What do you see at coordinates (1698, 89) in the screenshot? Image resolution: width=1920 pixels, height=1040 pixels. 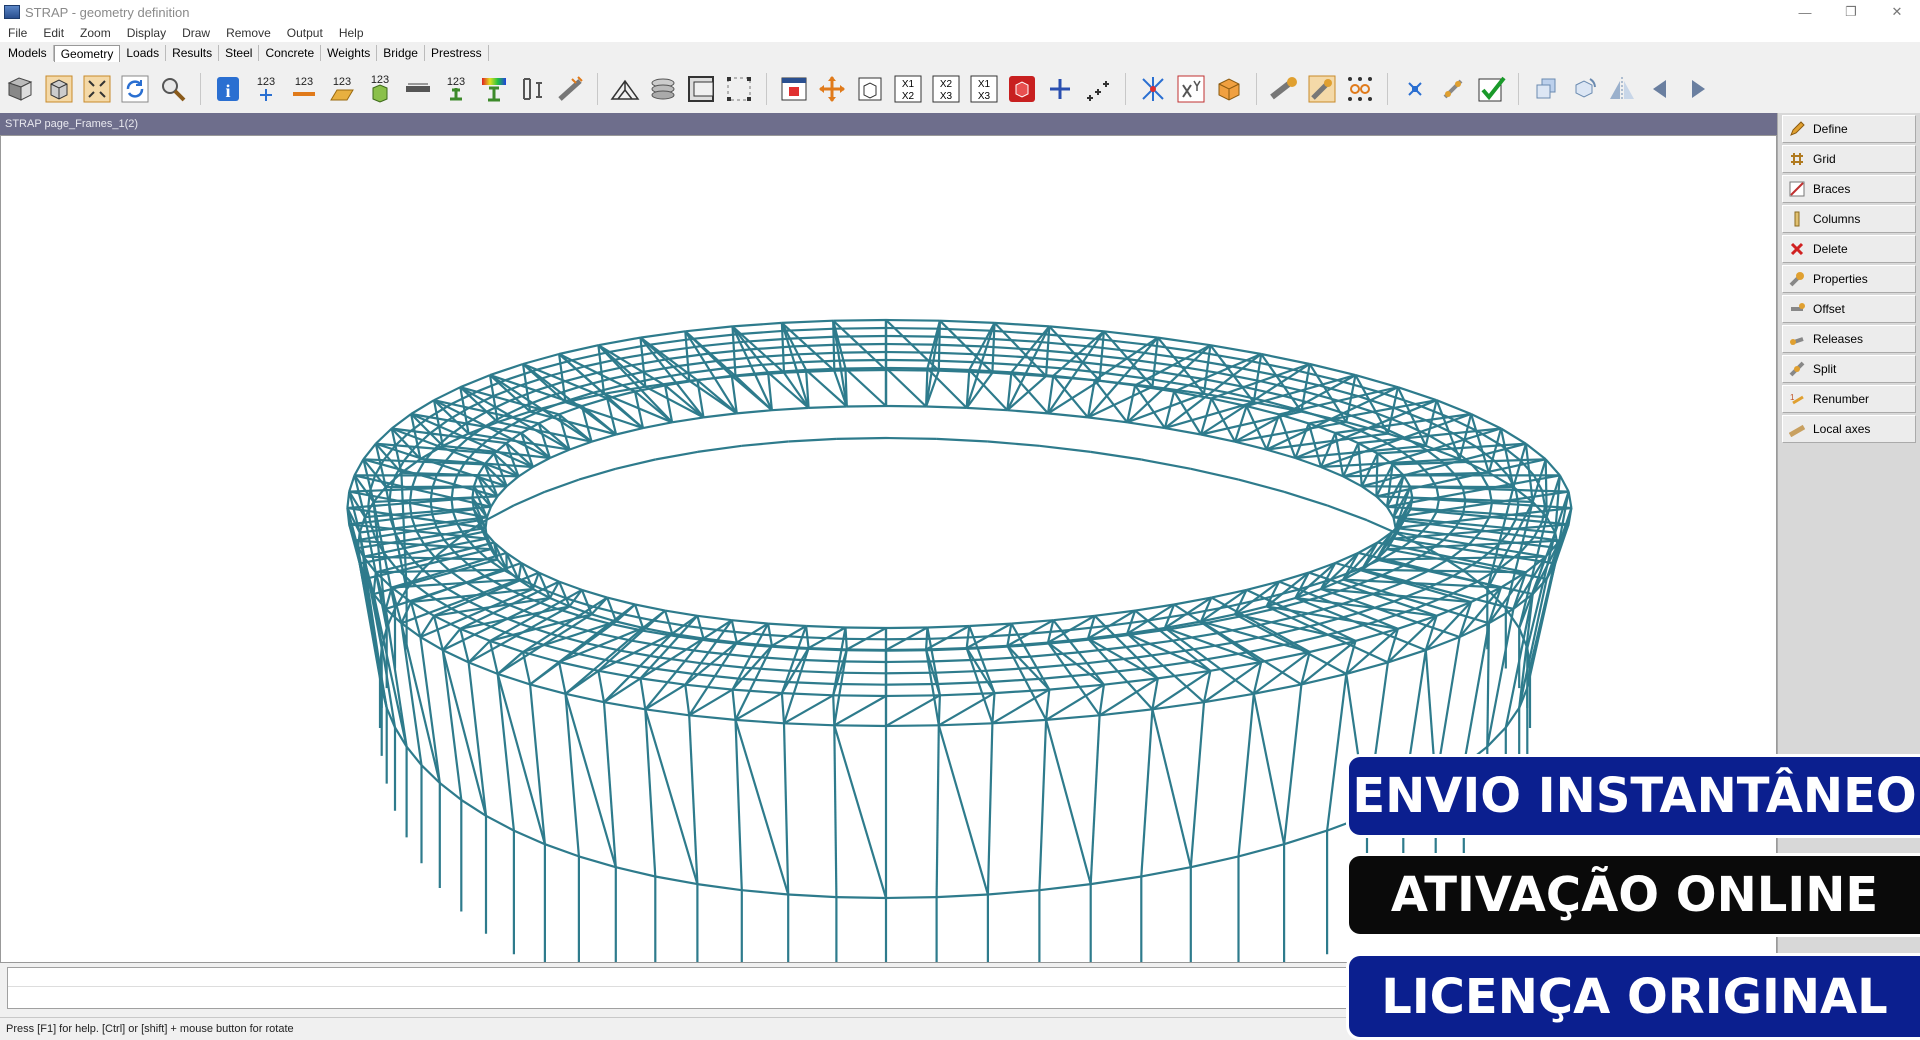 I see `next-arrow-icon` at bounding box center [1698, 89].